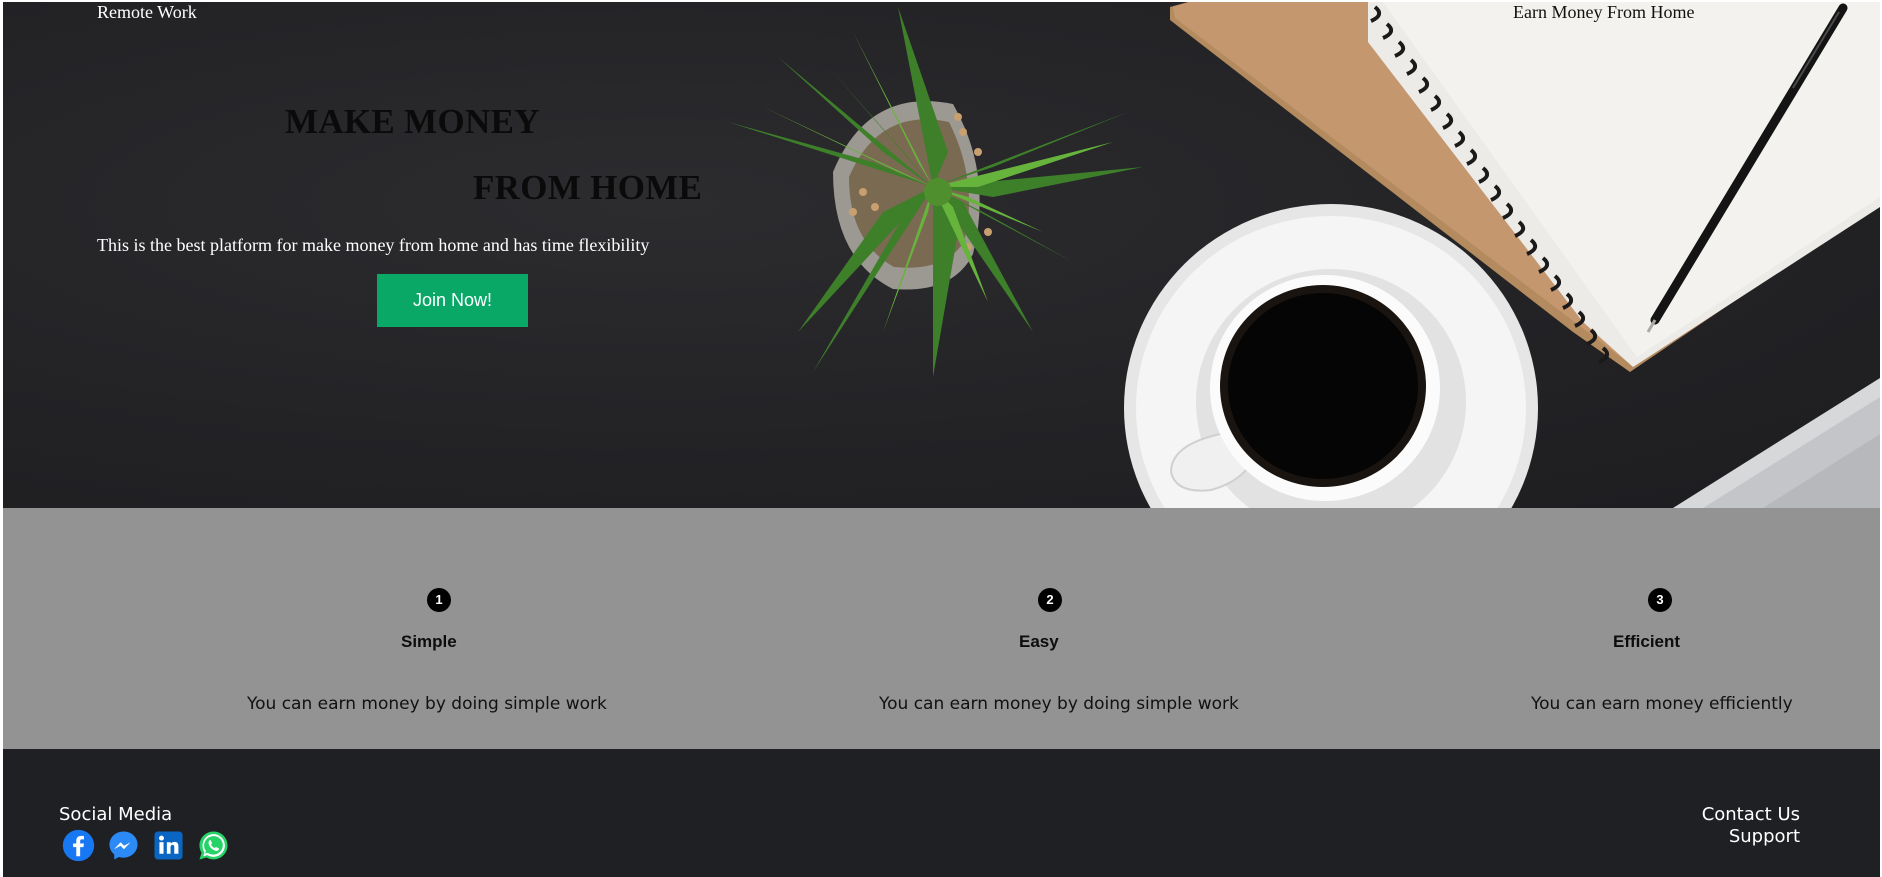 The width and height of the screenshot is (1882, 877). What do you see at coordinates (1603, 12) in the screenshot?
I see `nav-earn-money: Earn Money From Home` at bounding box center [1603, 12].